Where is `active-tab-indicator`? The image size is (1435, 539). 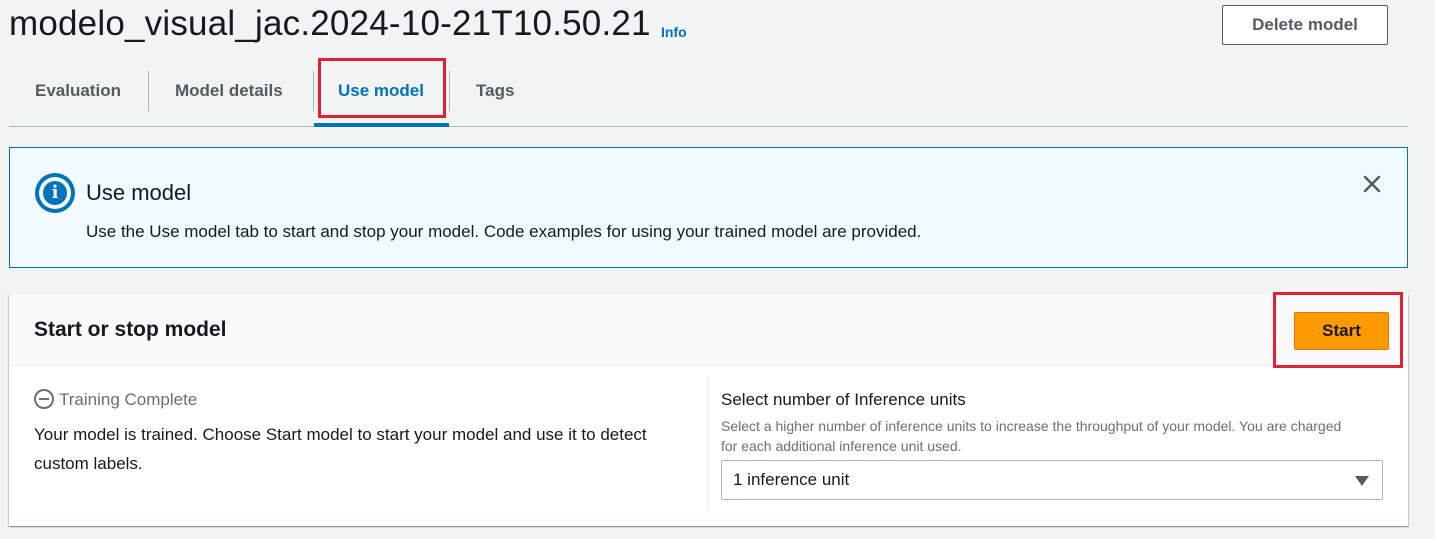 active-tab-indicator is located at coordinates (381, 125).